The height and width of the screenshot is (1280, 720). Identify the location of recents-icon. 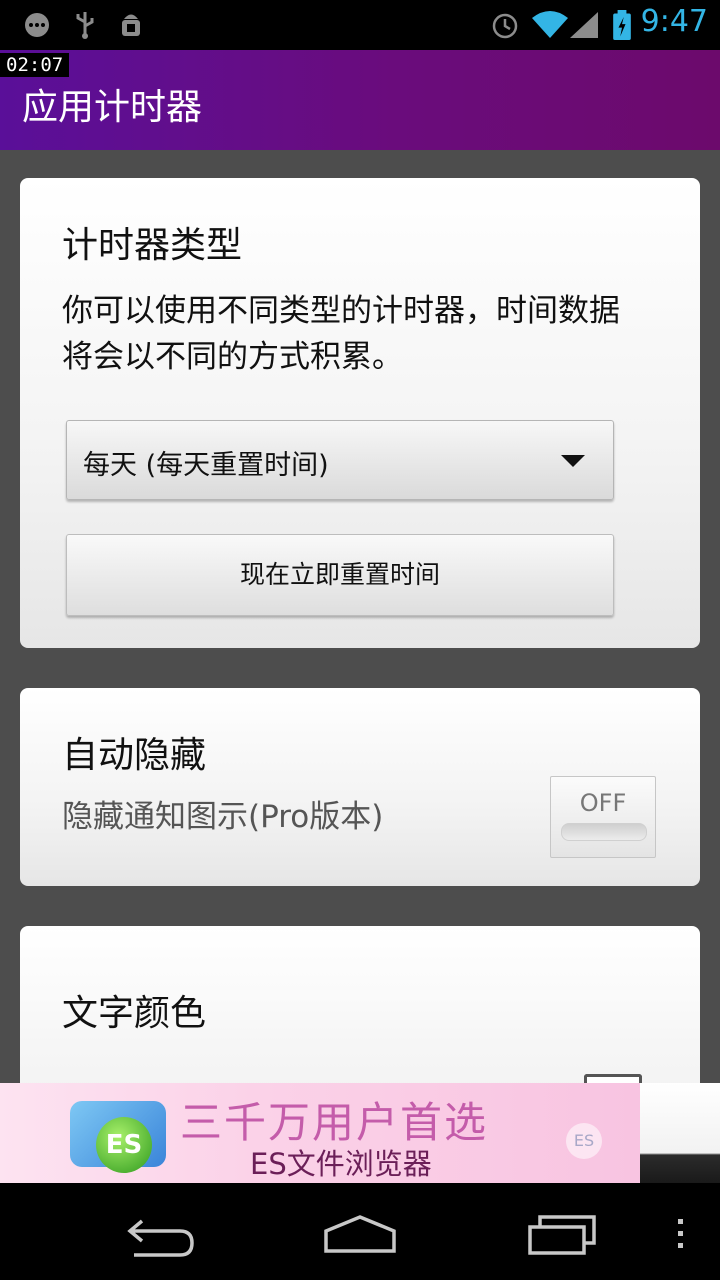
(562, 1233).